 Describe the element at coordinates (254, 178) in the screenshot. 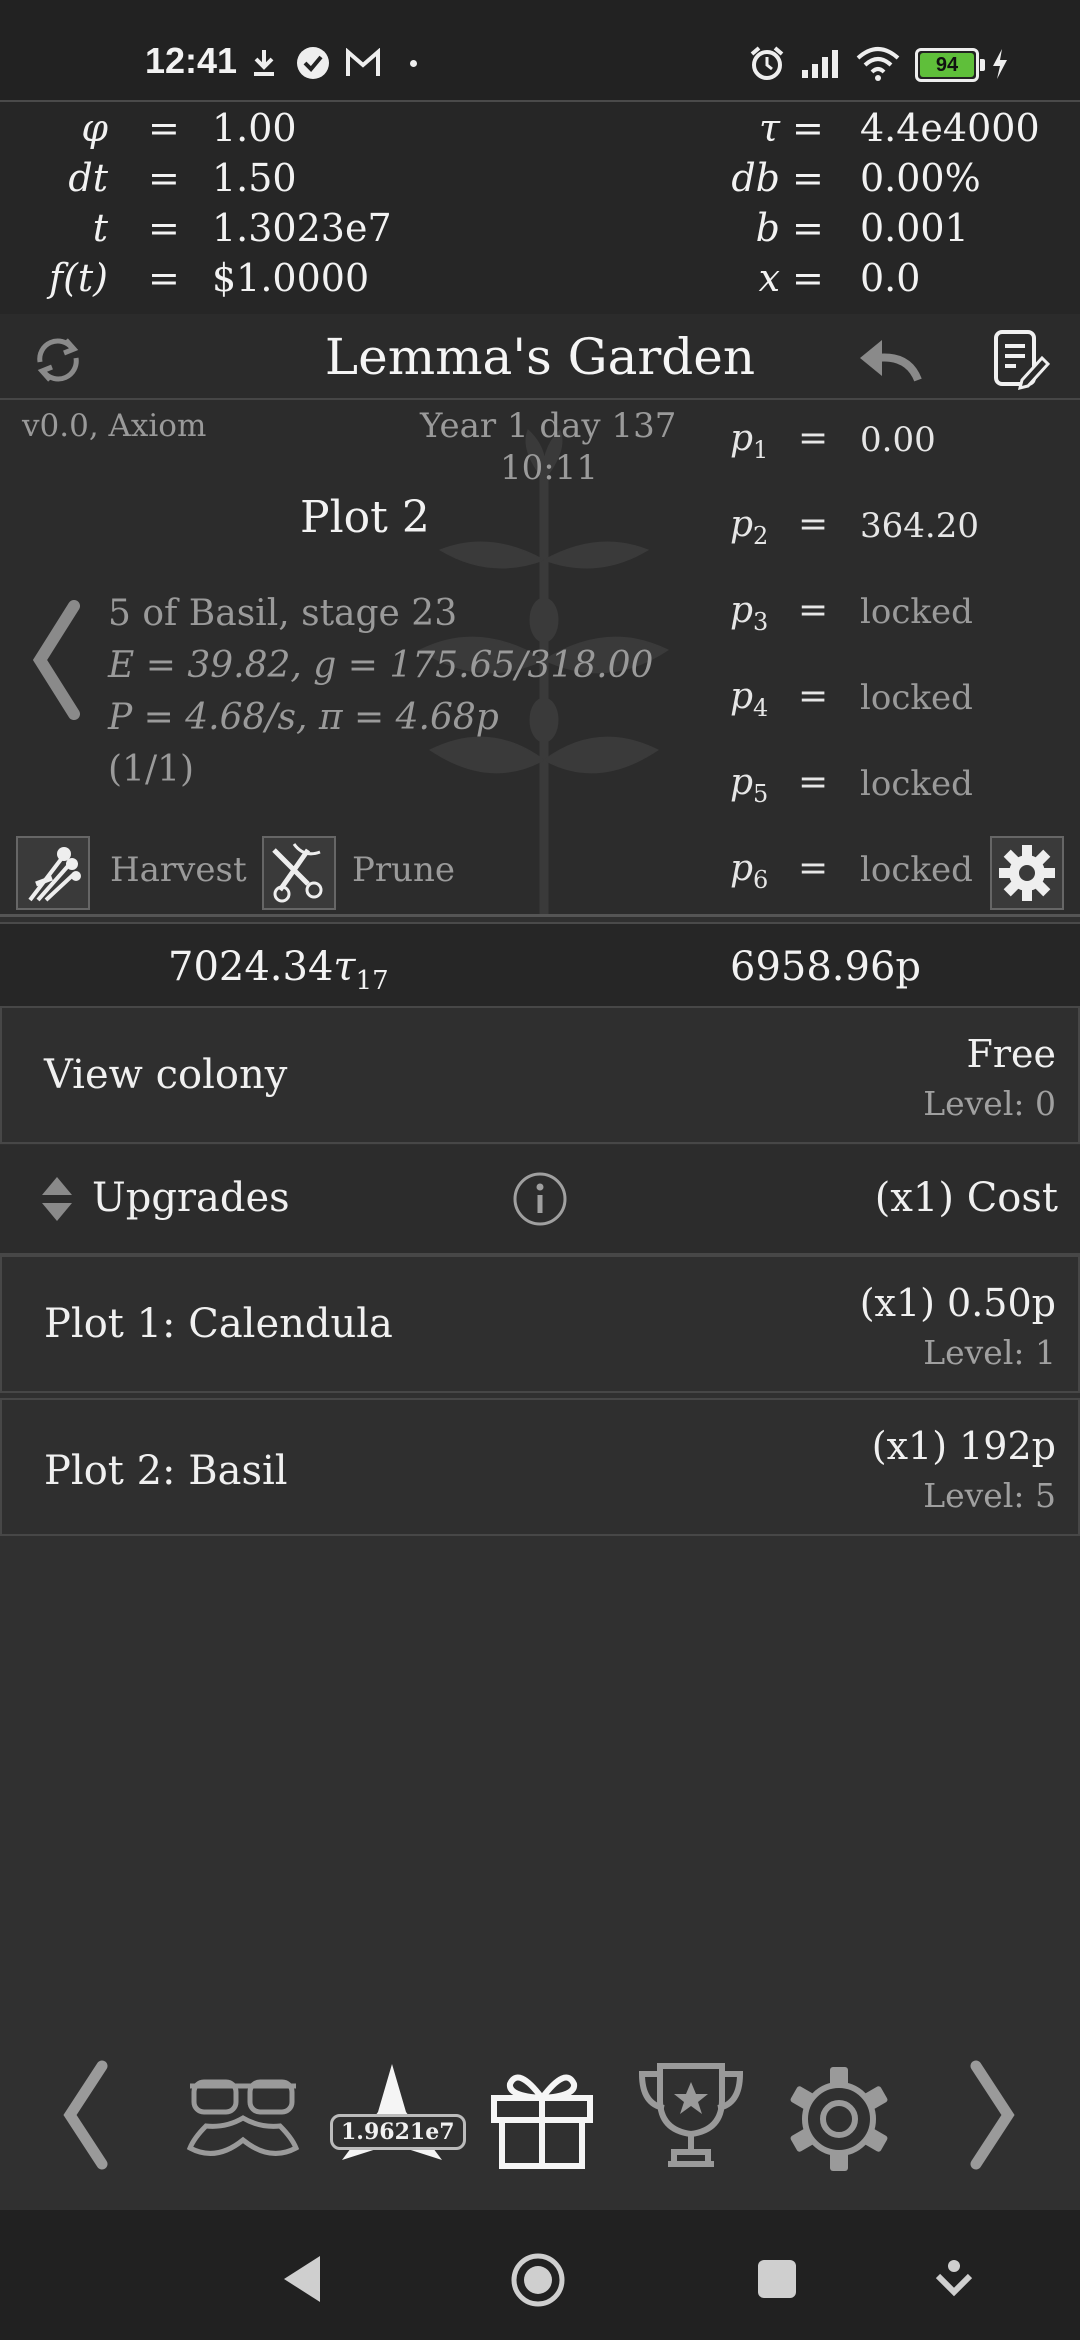

I see `eq-dt-value: 1.50` at that location.